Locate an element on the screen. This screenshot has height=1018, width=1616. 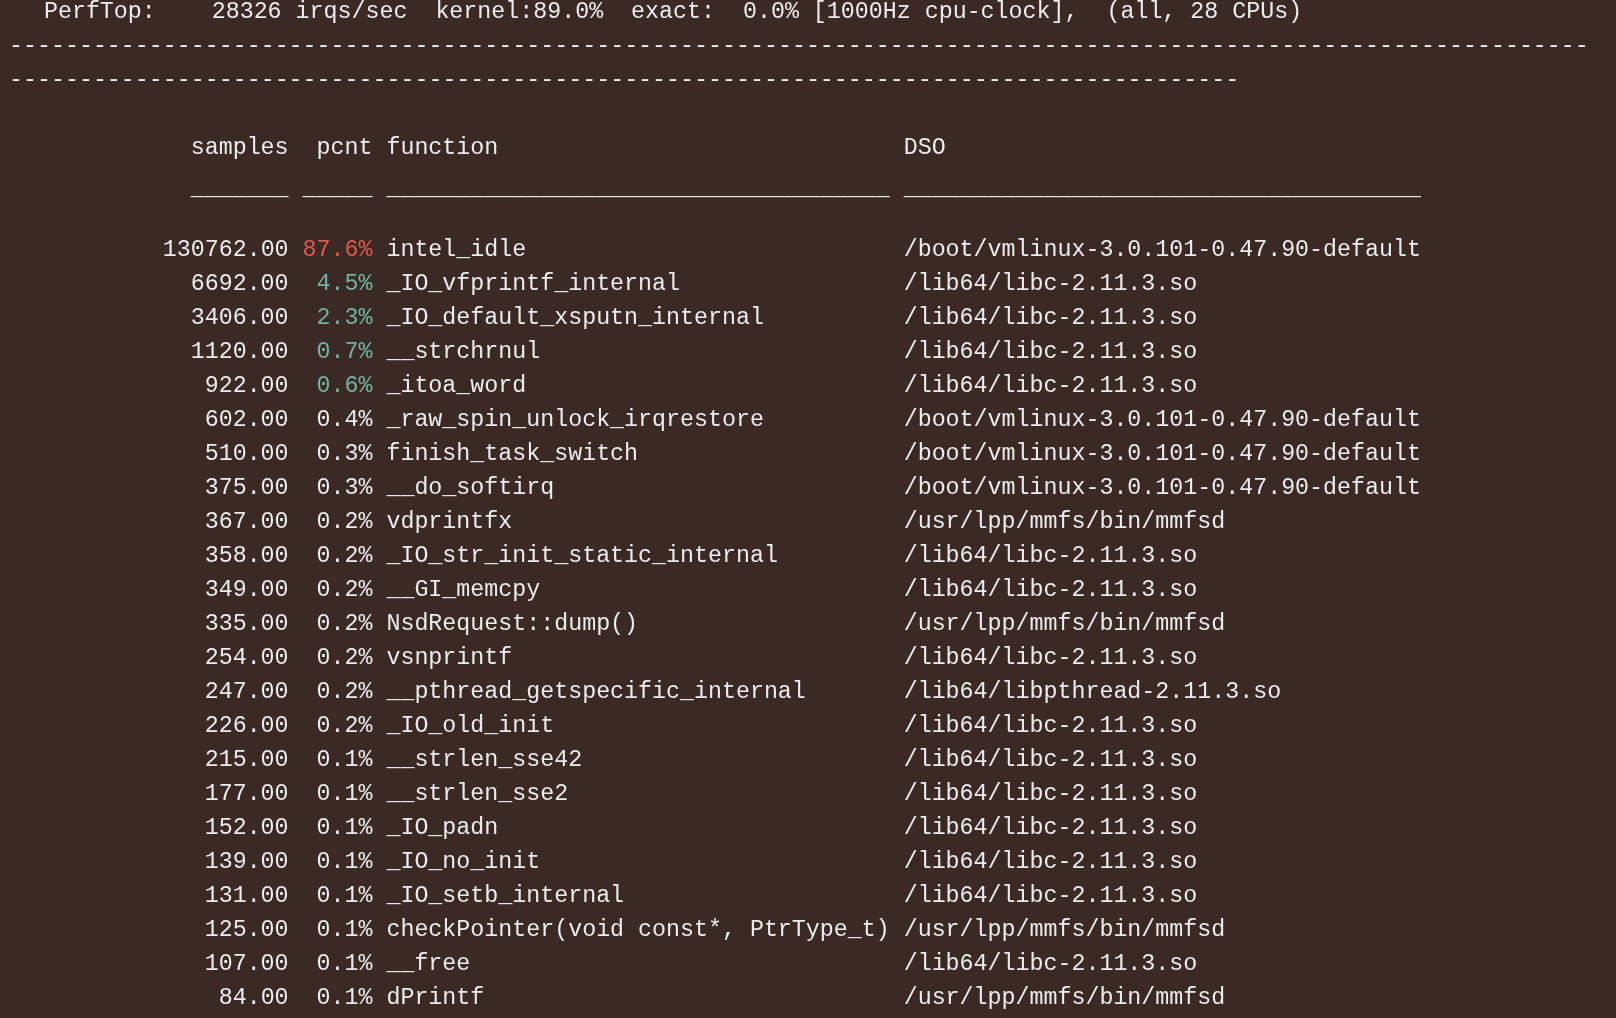
function-name: __do_softirq is located at coordinates (470, 488).